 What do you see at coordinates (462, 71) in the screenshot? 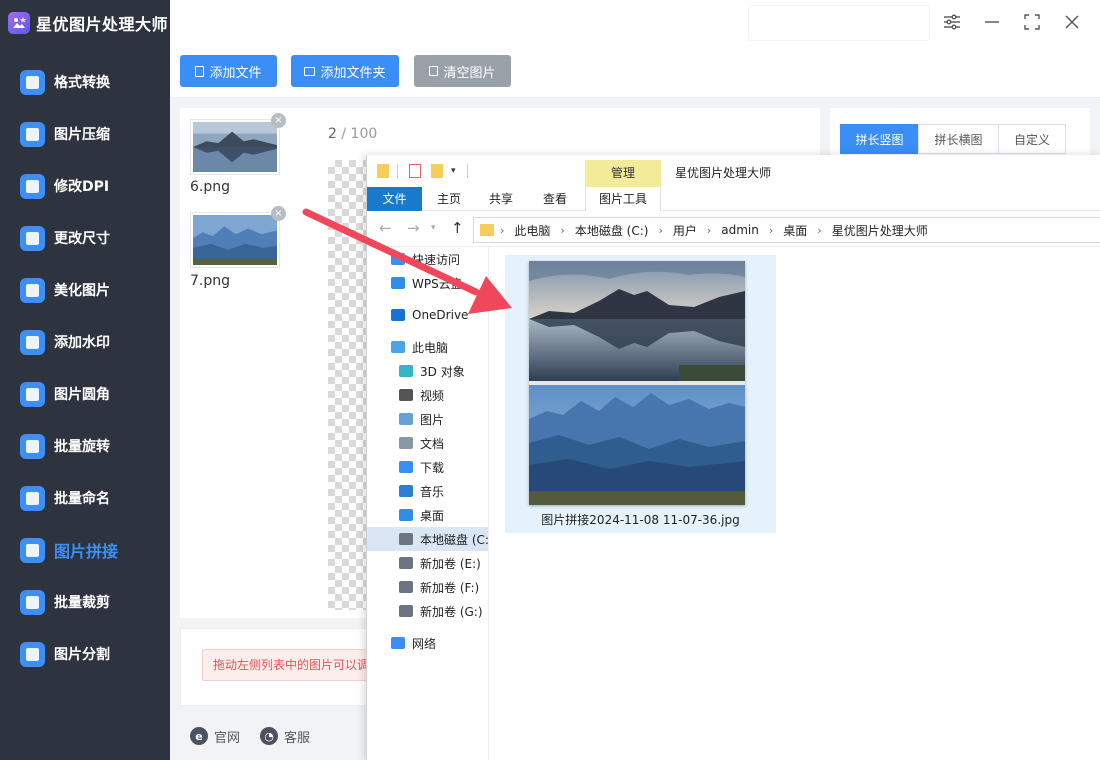
I see `clear-images-button: 清空图片` at bounding box center [462, 71].